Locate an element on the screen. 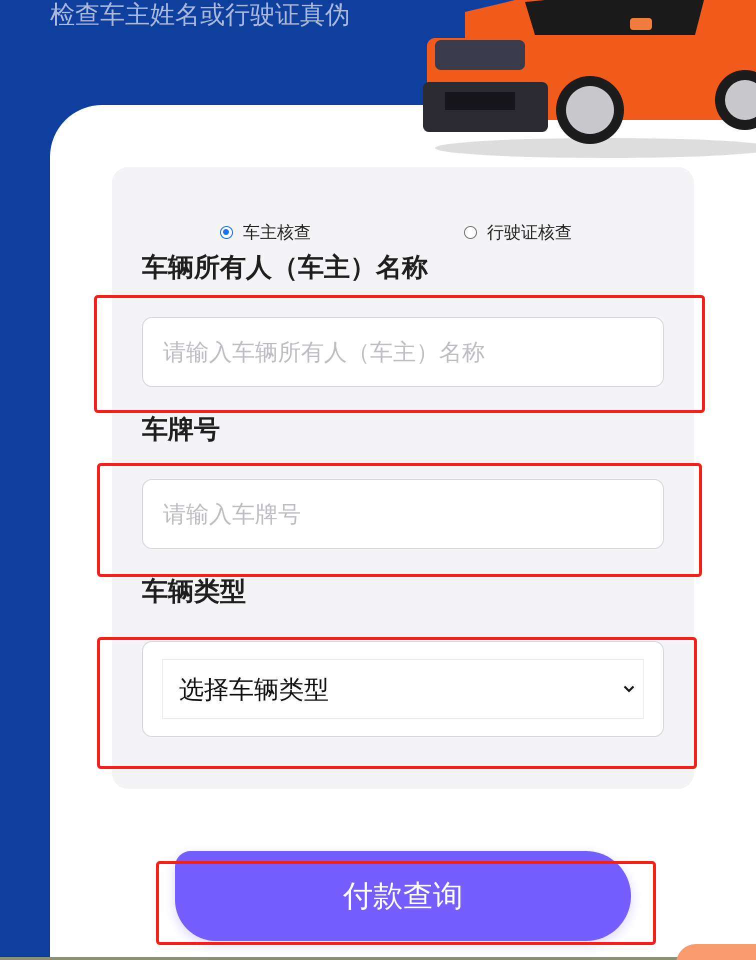 The width and height of the screenshot is (756, 960). field-label: 车辆所有人（车主）名称 is located at coordinates (285, 268).